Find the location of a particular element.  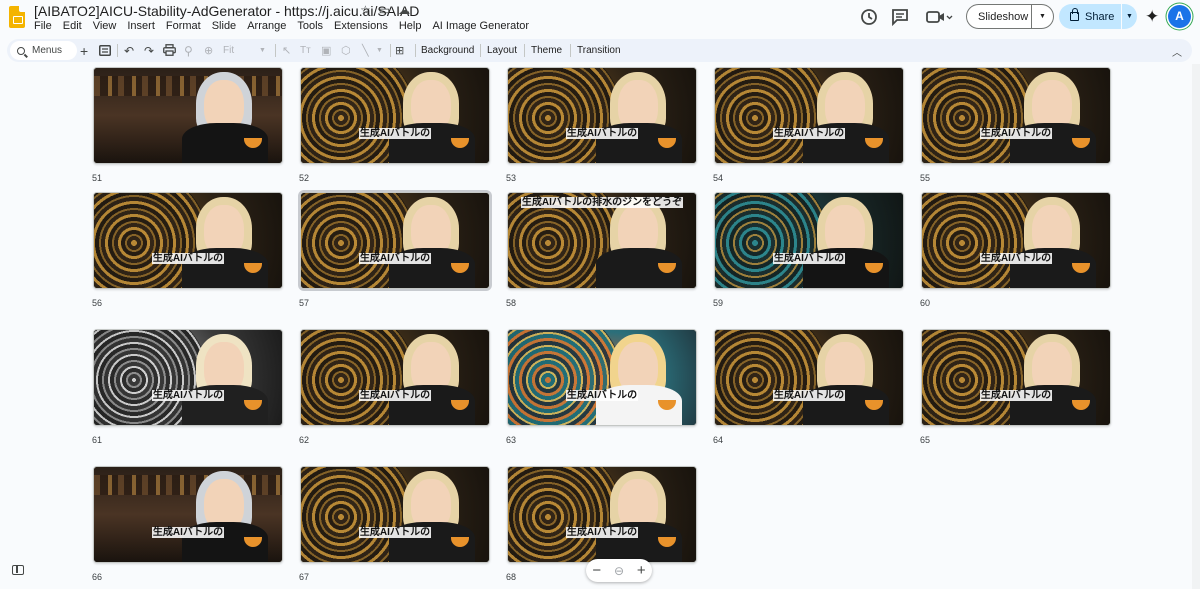

zoom-magnifier-icon: ⊖ is located at coordinates (619, 571).